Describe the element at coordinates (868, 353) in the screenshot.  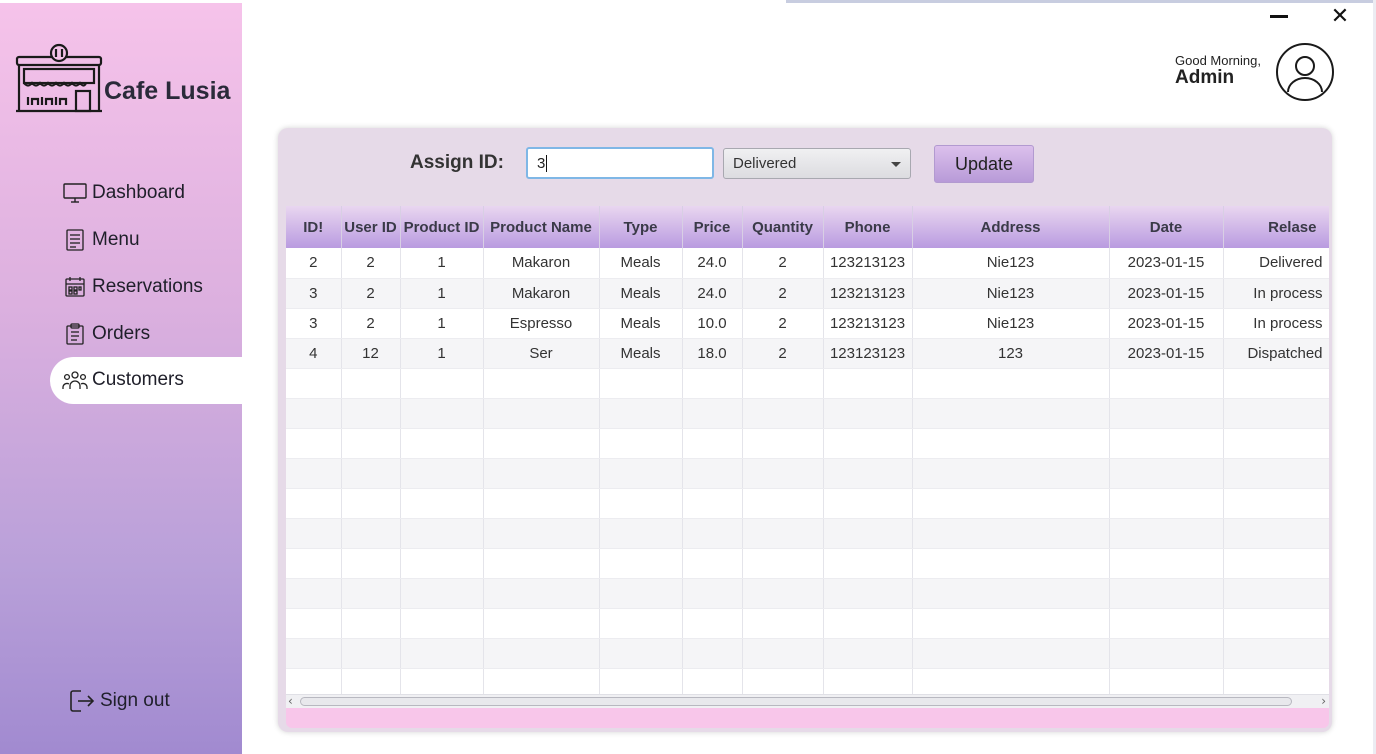
I see `table-cell: 123123123` at that location.